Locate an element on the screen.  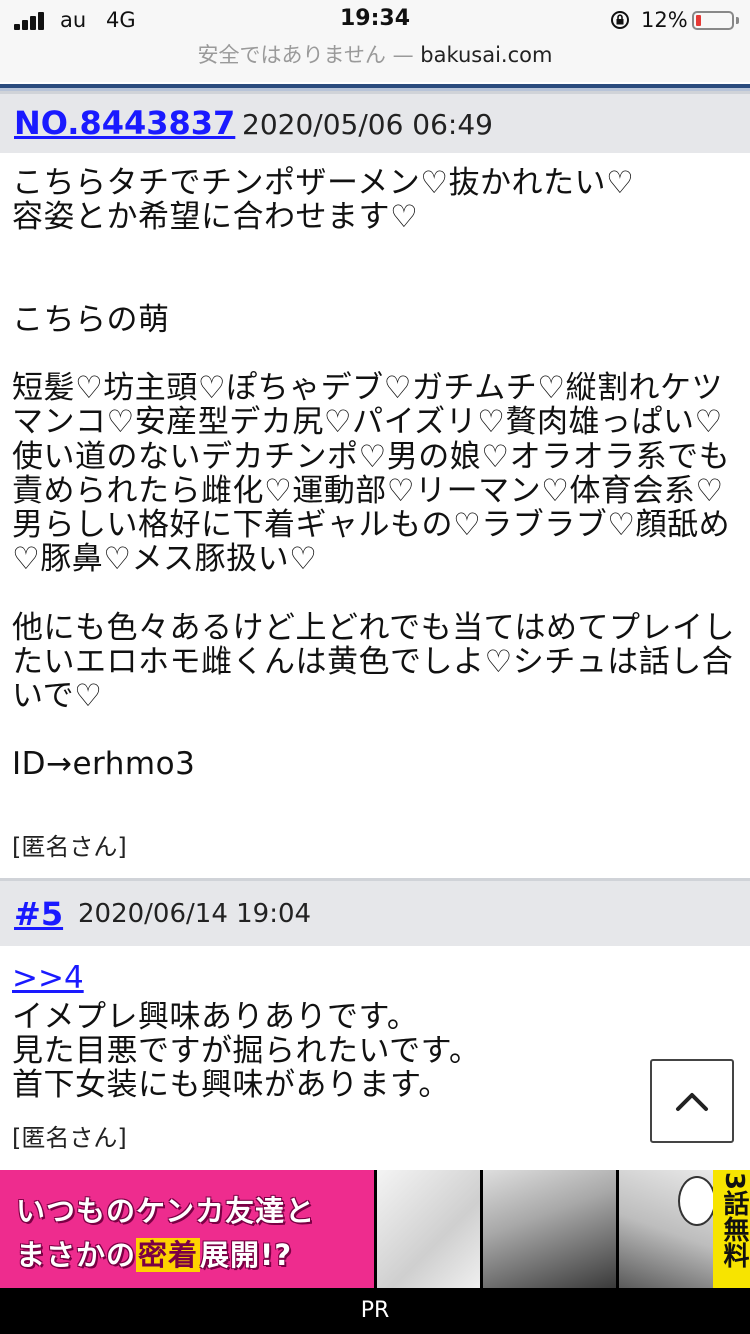
ad-banner: いつものケンカ友達と まさかの密着展開!? is located at coordinates (375, 1229).